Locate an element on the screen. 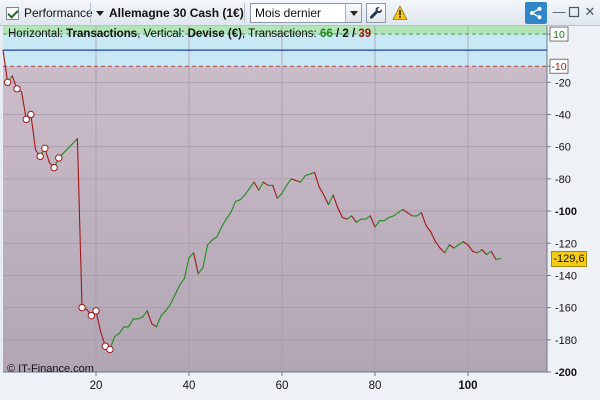 The width and height of the screenshot is (600, 400). y-tick-label: -140 is located at coordinates (566, 276).